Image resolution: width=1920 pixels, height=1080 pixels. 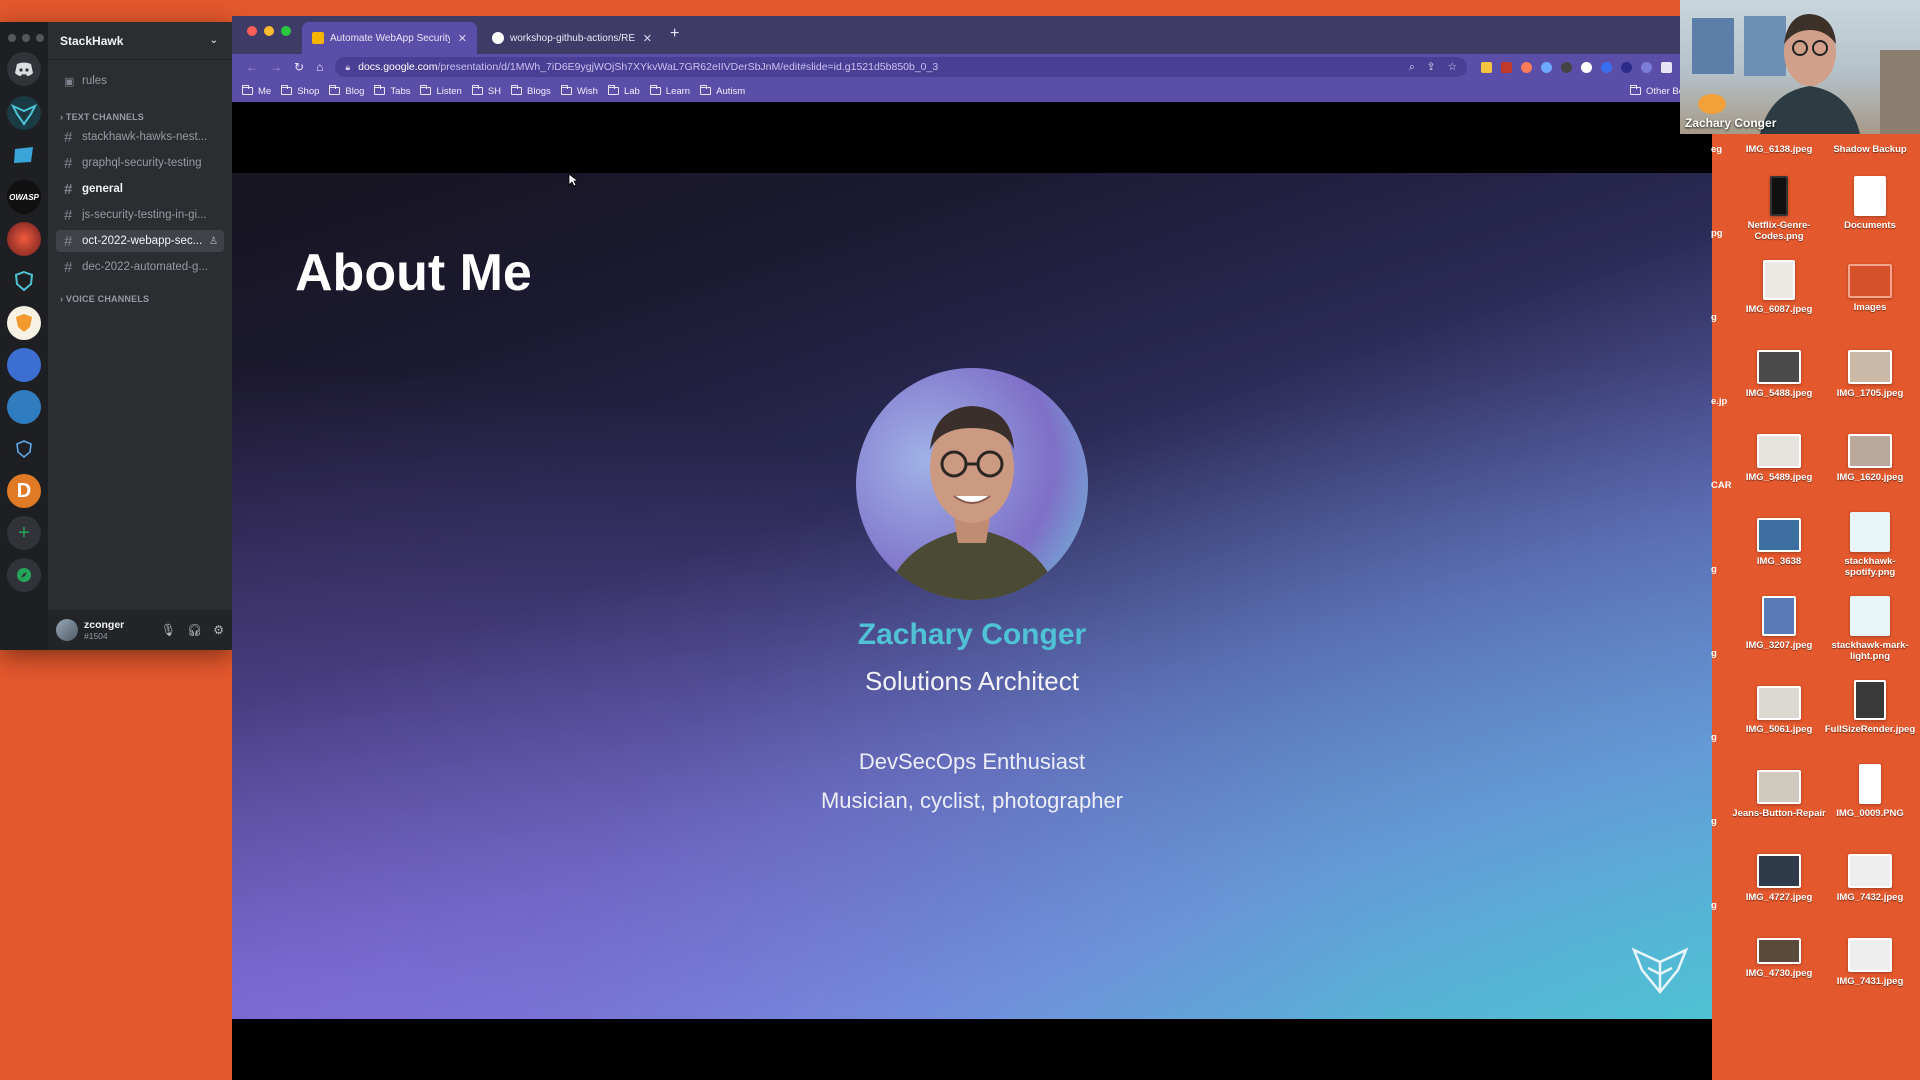 What do you see at coordinates (24, 239) in the screenshot?
I see `server-sunset-icon` at bounding box center [24, 239].